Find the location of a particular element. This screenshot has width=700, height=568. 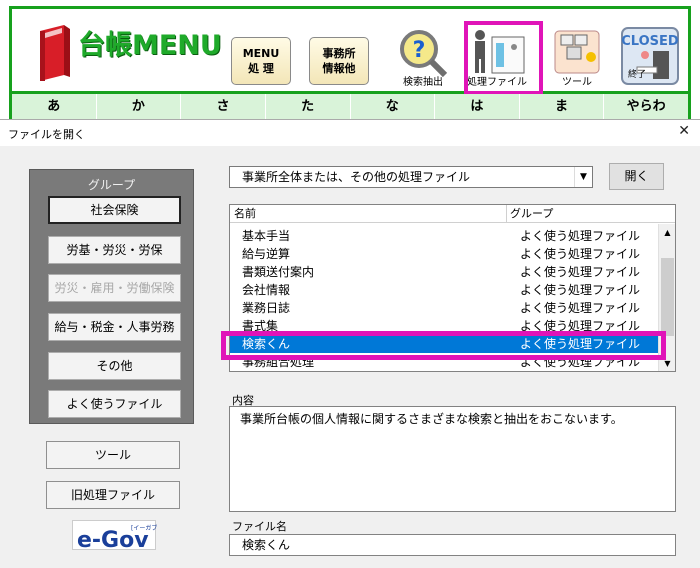

list-item: 書類送付案内 よく使う処理ファイル is located at coordinates (444, 272).